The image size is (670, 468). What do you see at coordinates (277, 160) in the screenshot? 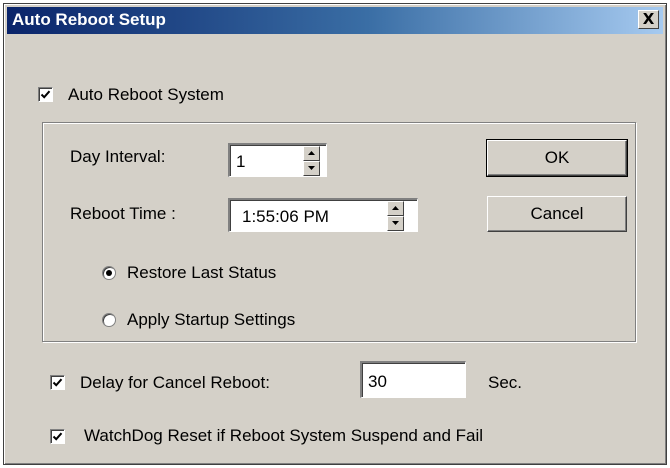
I see `day-interval-input: 1` at bounding box center [277, 160].